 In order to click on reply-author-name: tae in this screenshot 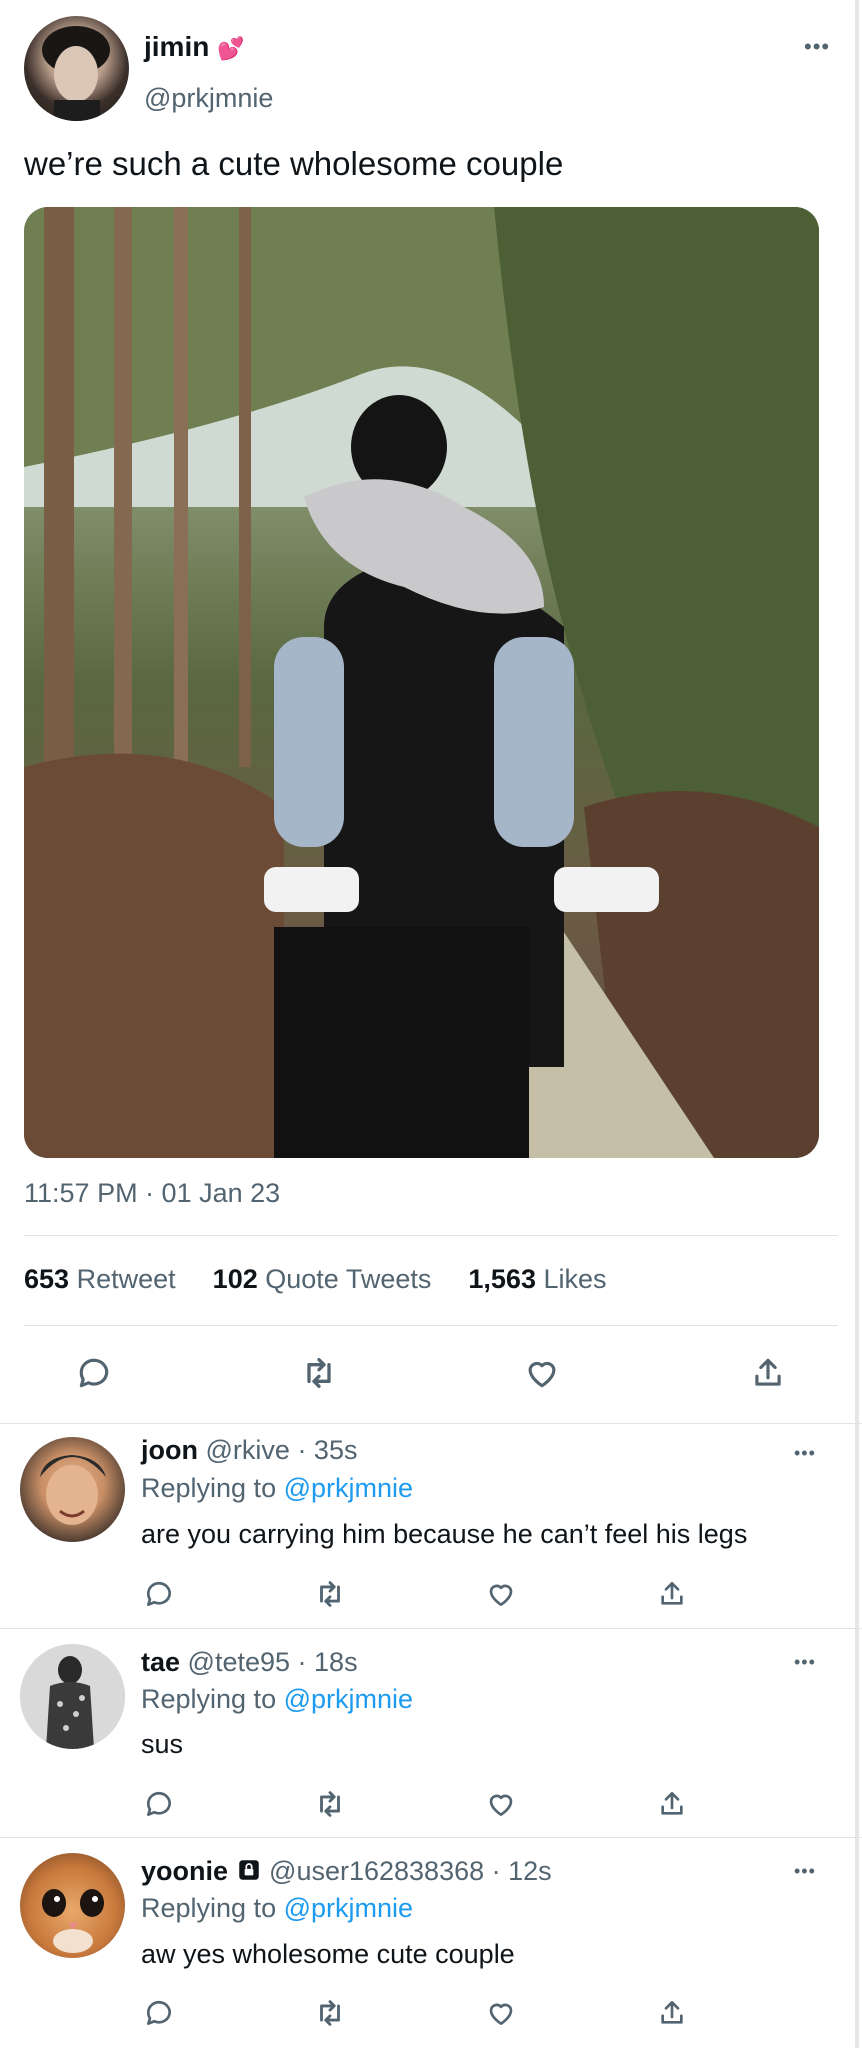, I will do `click(160, 1662)`.